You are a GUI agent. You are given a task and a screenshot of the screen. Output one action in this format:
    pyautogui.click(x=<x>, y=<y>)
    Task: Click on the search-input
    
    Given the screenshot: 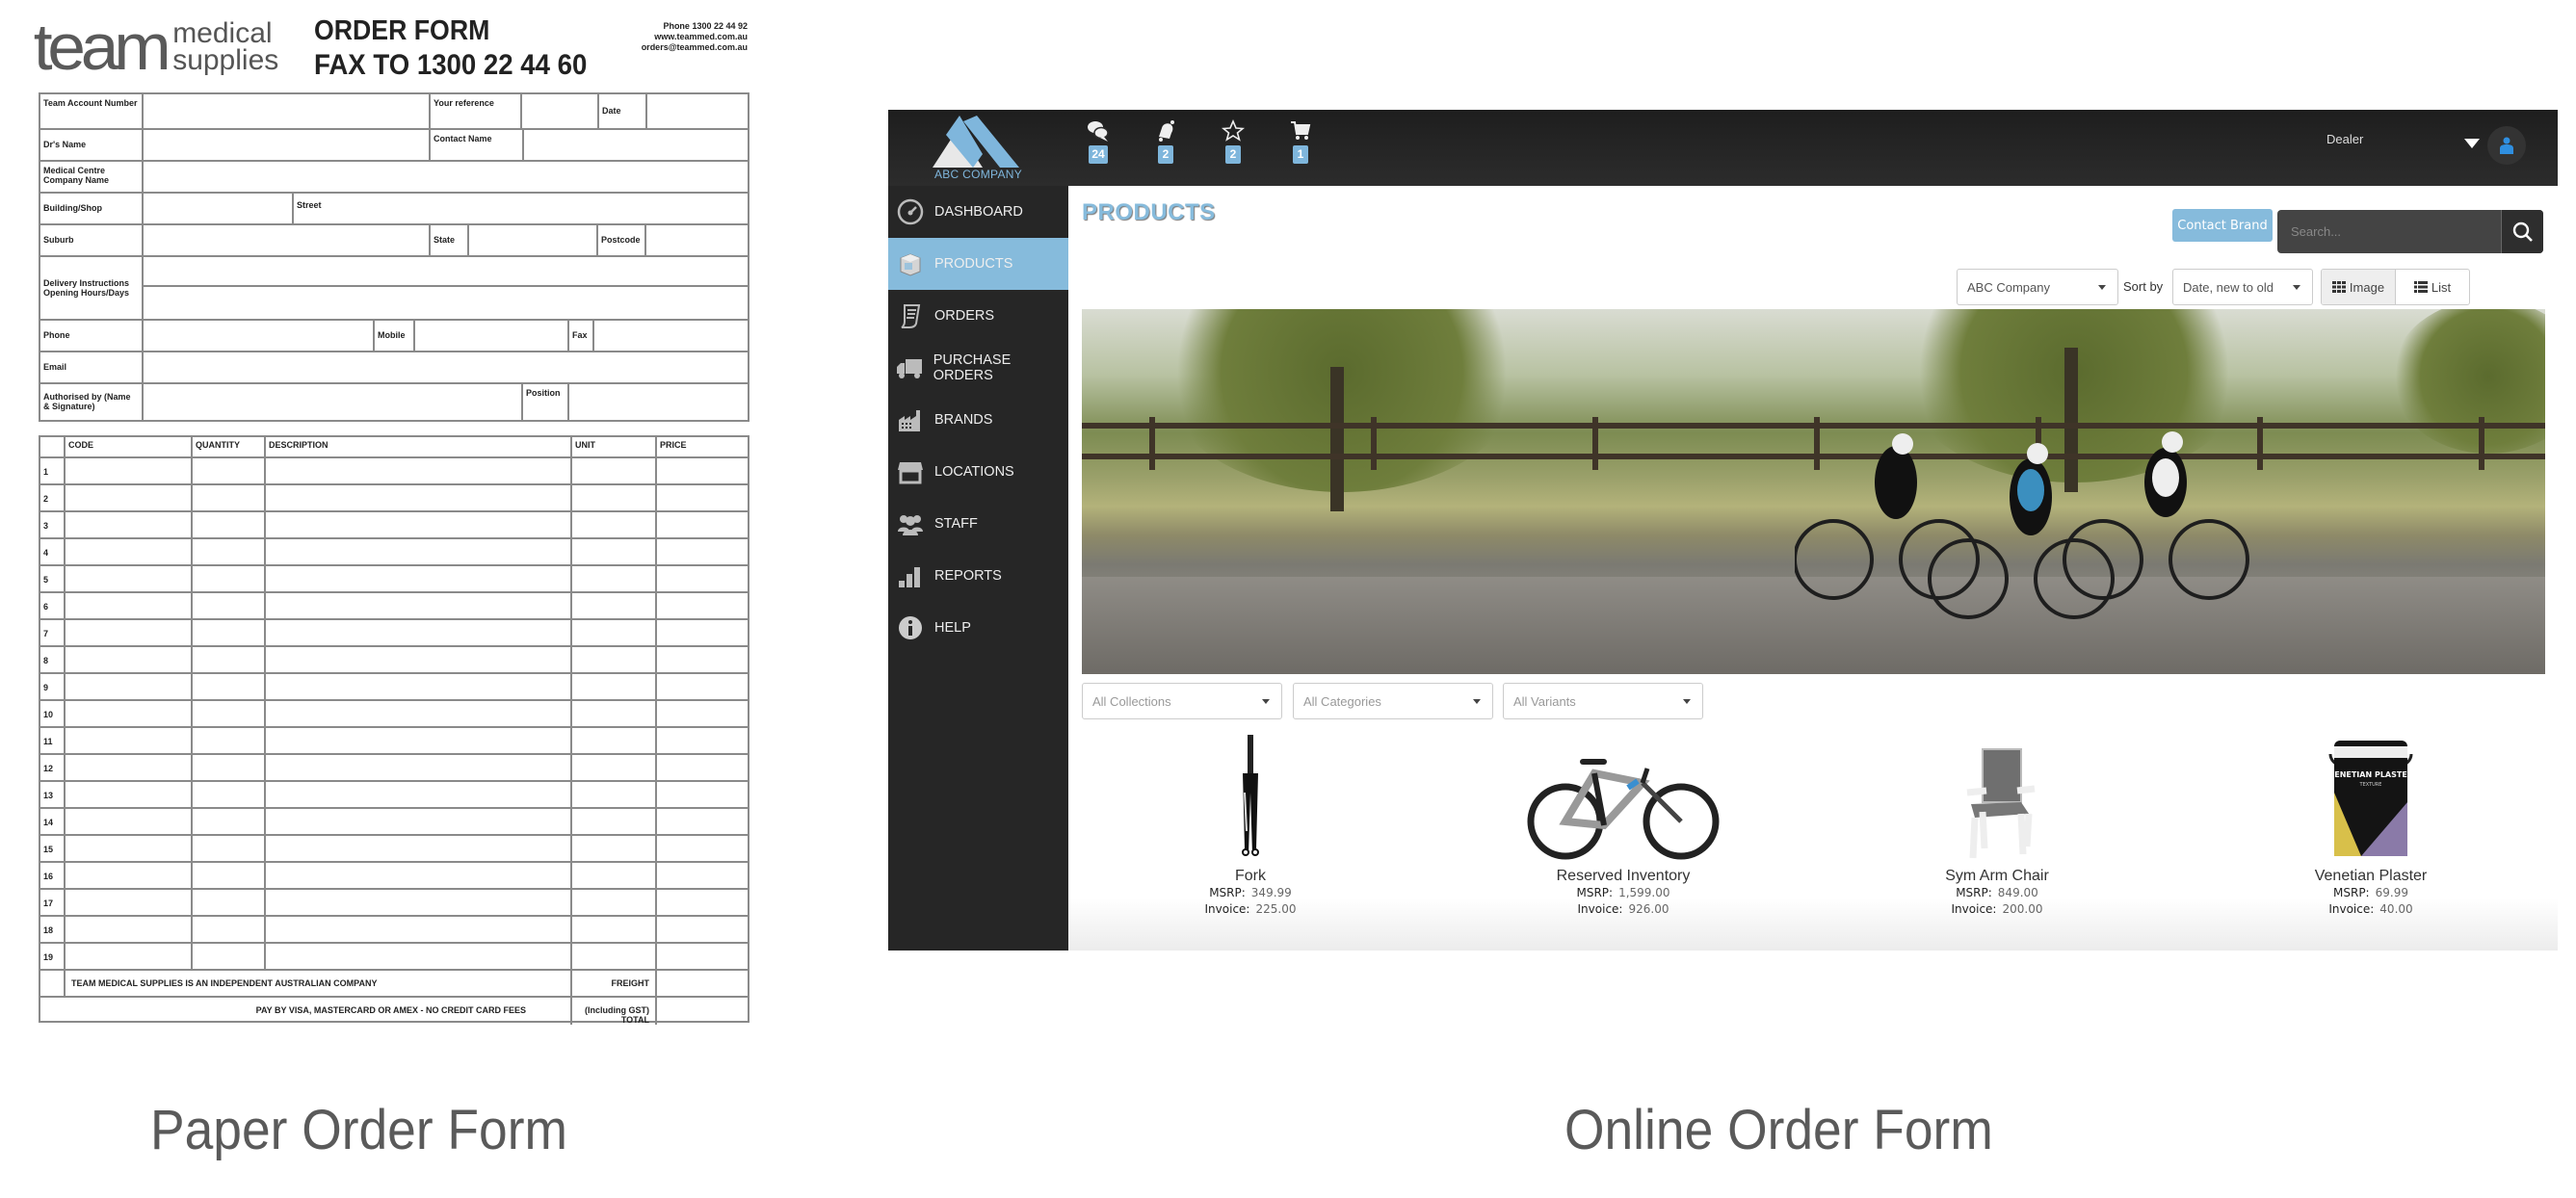 What is the action you would take?
    pyautogui.click(x=2389, y=232)
    